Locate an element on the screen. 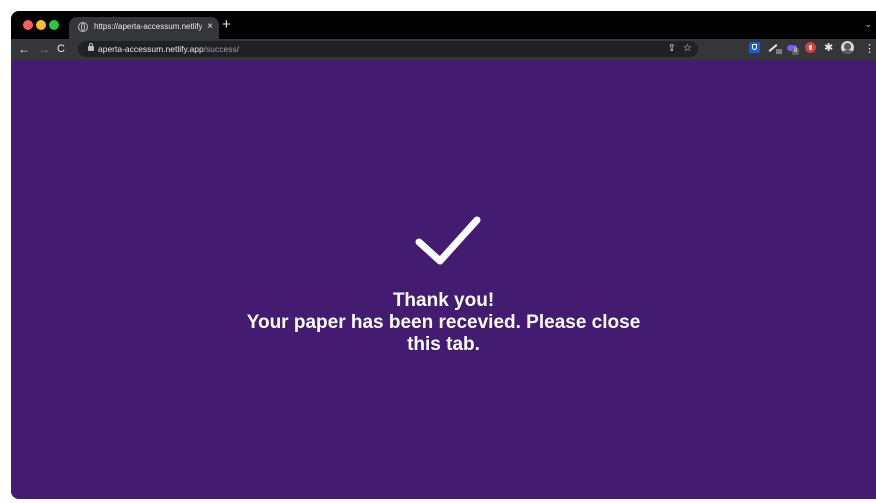  url-path: /success/ is located at coordinates (221, 49).